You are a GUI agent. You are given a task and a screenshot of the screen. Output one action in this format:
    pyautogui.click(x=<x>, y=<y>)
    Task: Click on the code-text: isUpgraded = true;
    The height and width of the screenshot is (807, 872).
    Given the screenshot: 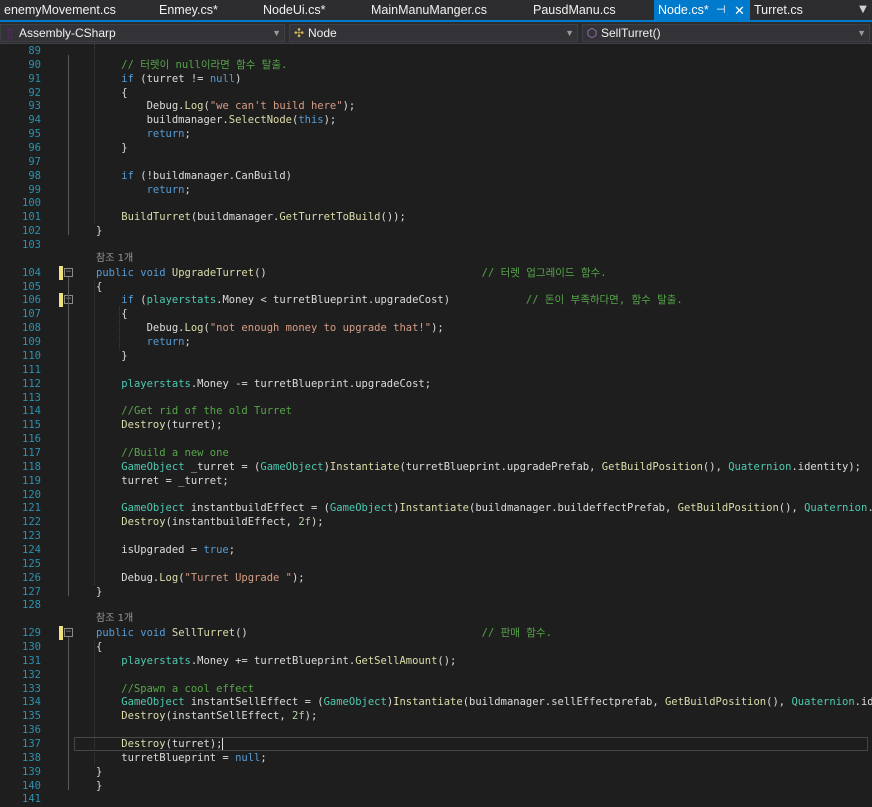 What is the action you would take?
    pyautogui.click(x=165, y=550)
    